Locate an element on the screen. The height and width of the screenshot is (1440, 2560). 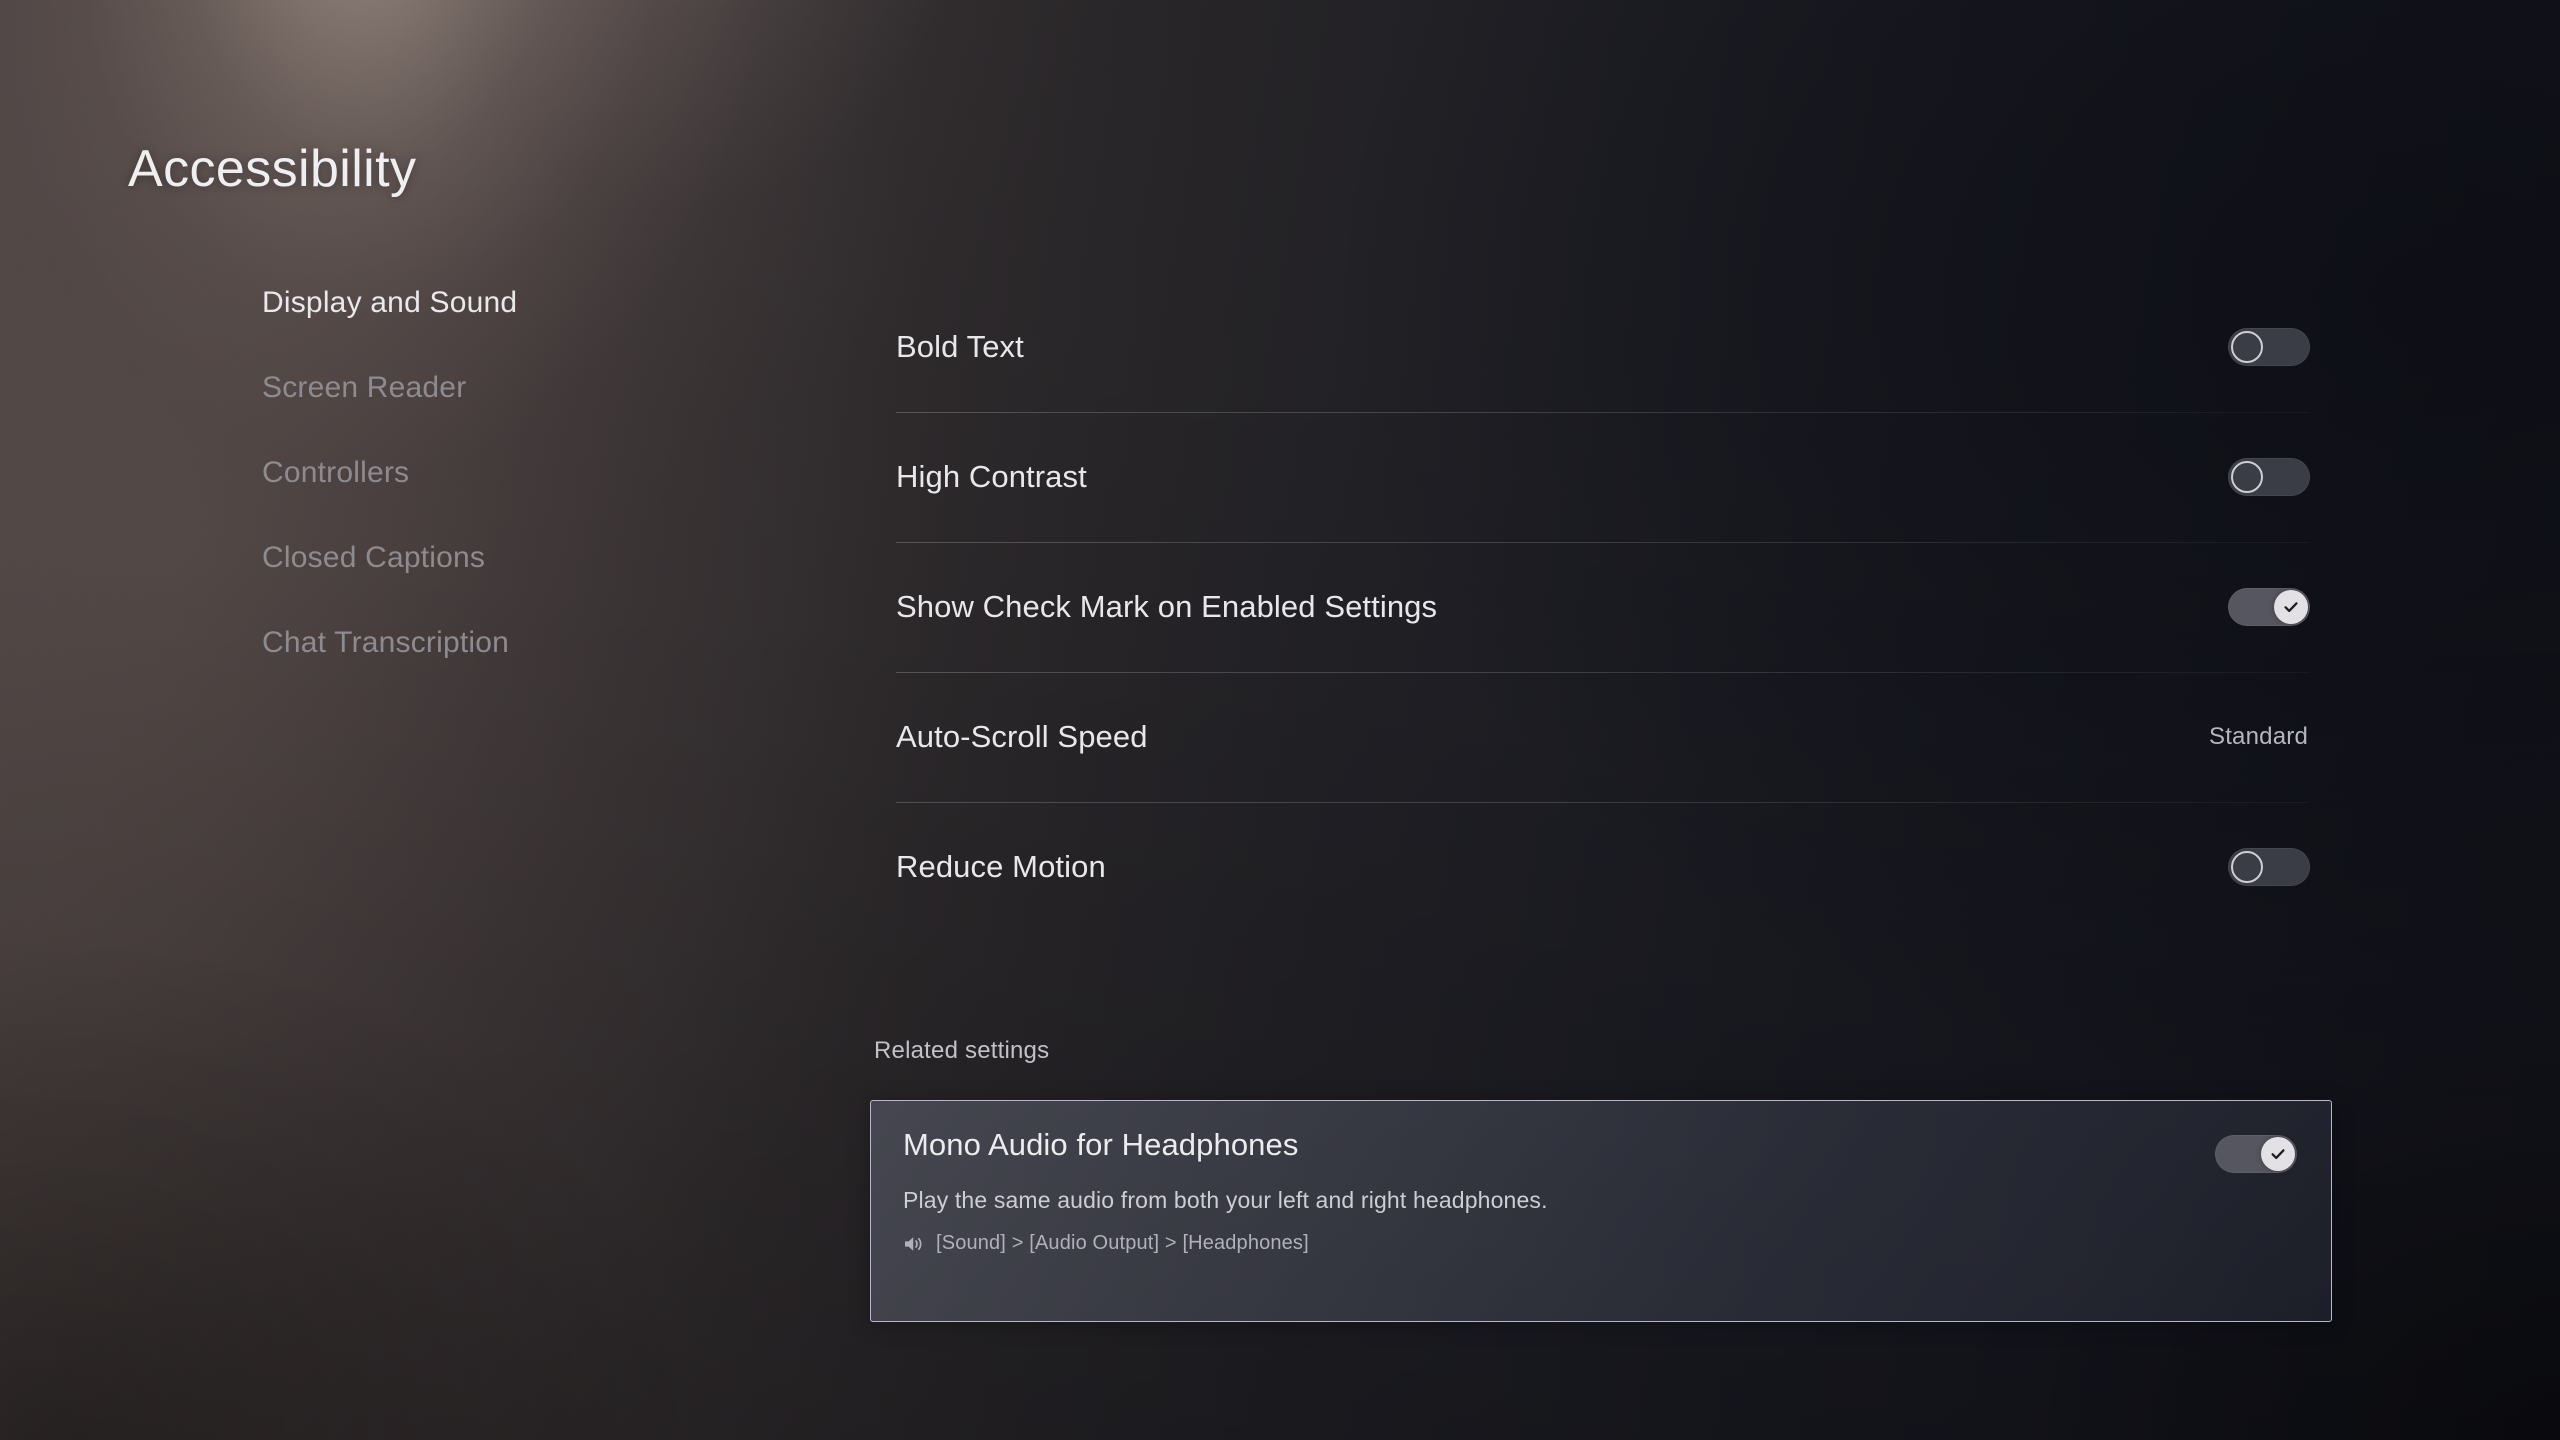
mono-audio-toggle is located at coordinates (2256, 1154).